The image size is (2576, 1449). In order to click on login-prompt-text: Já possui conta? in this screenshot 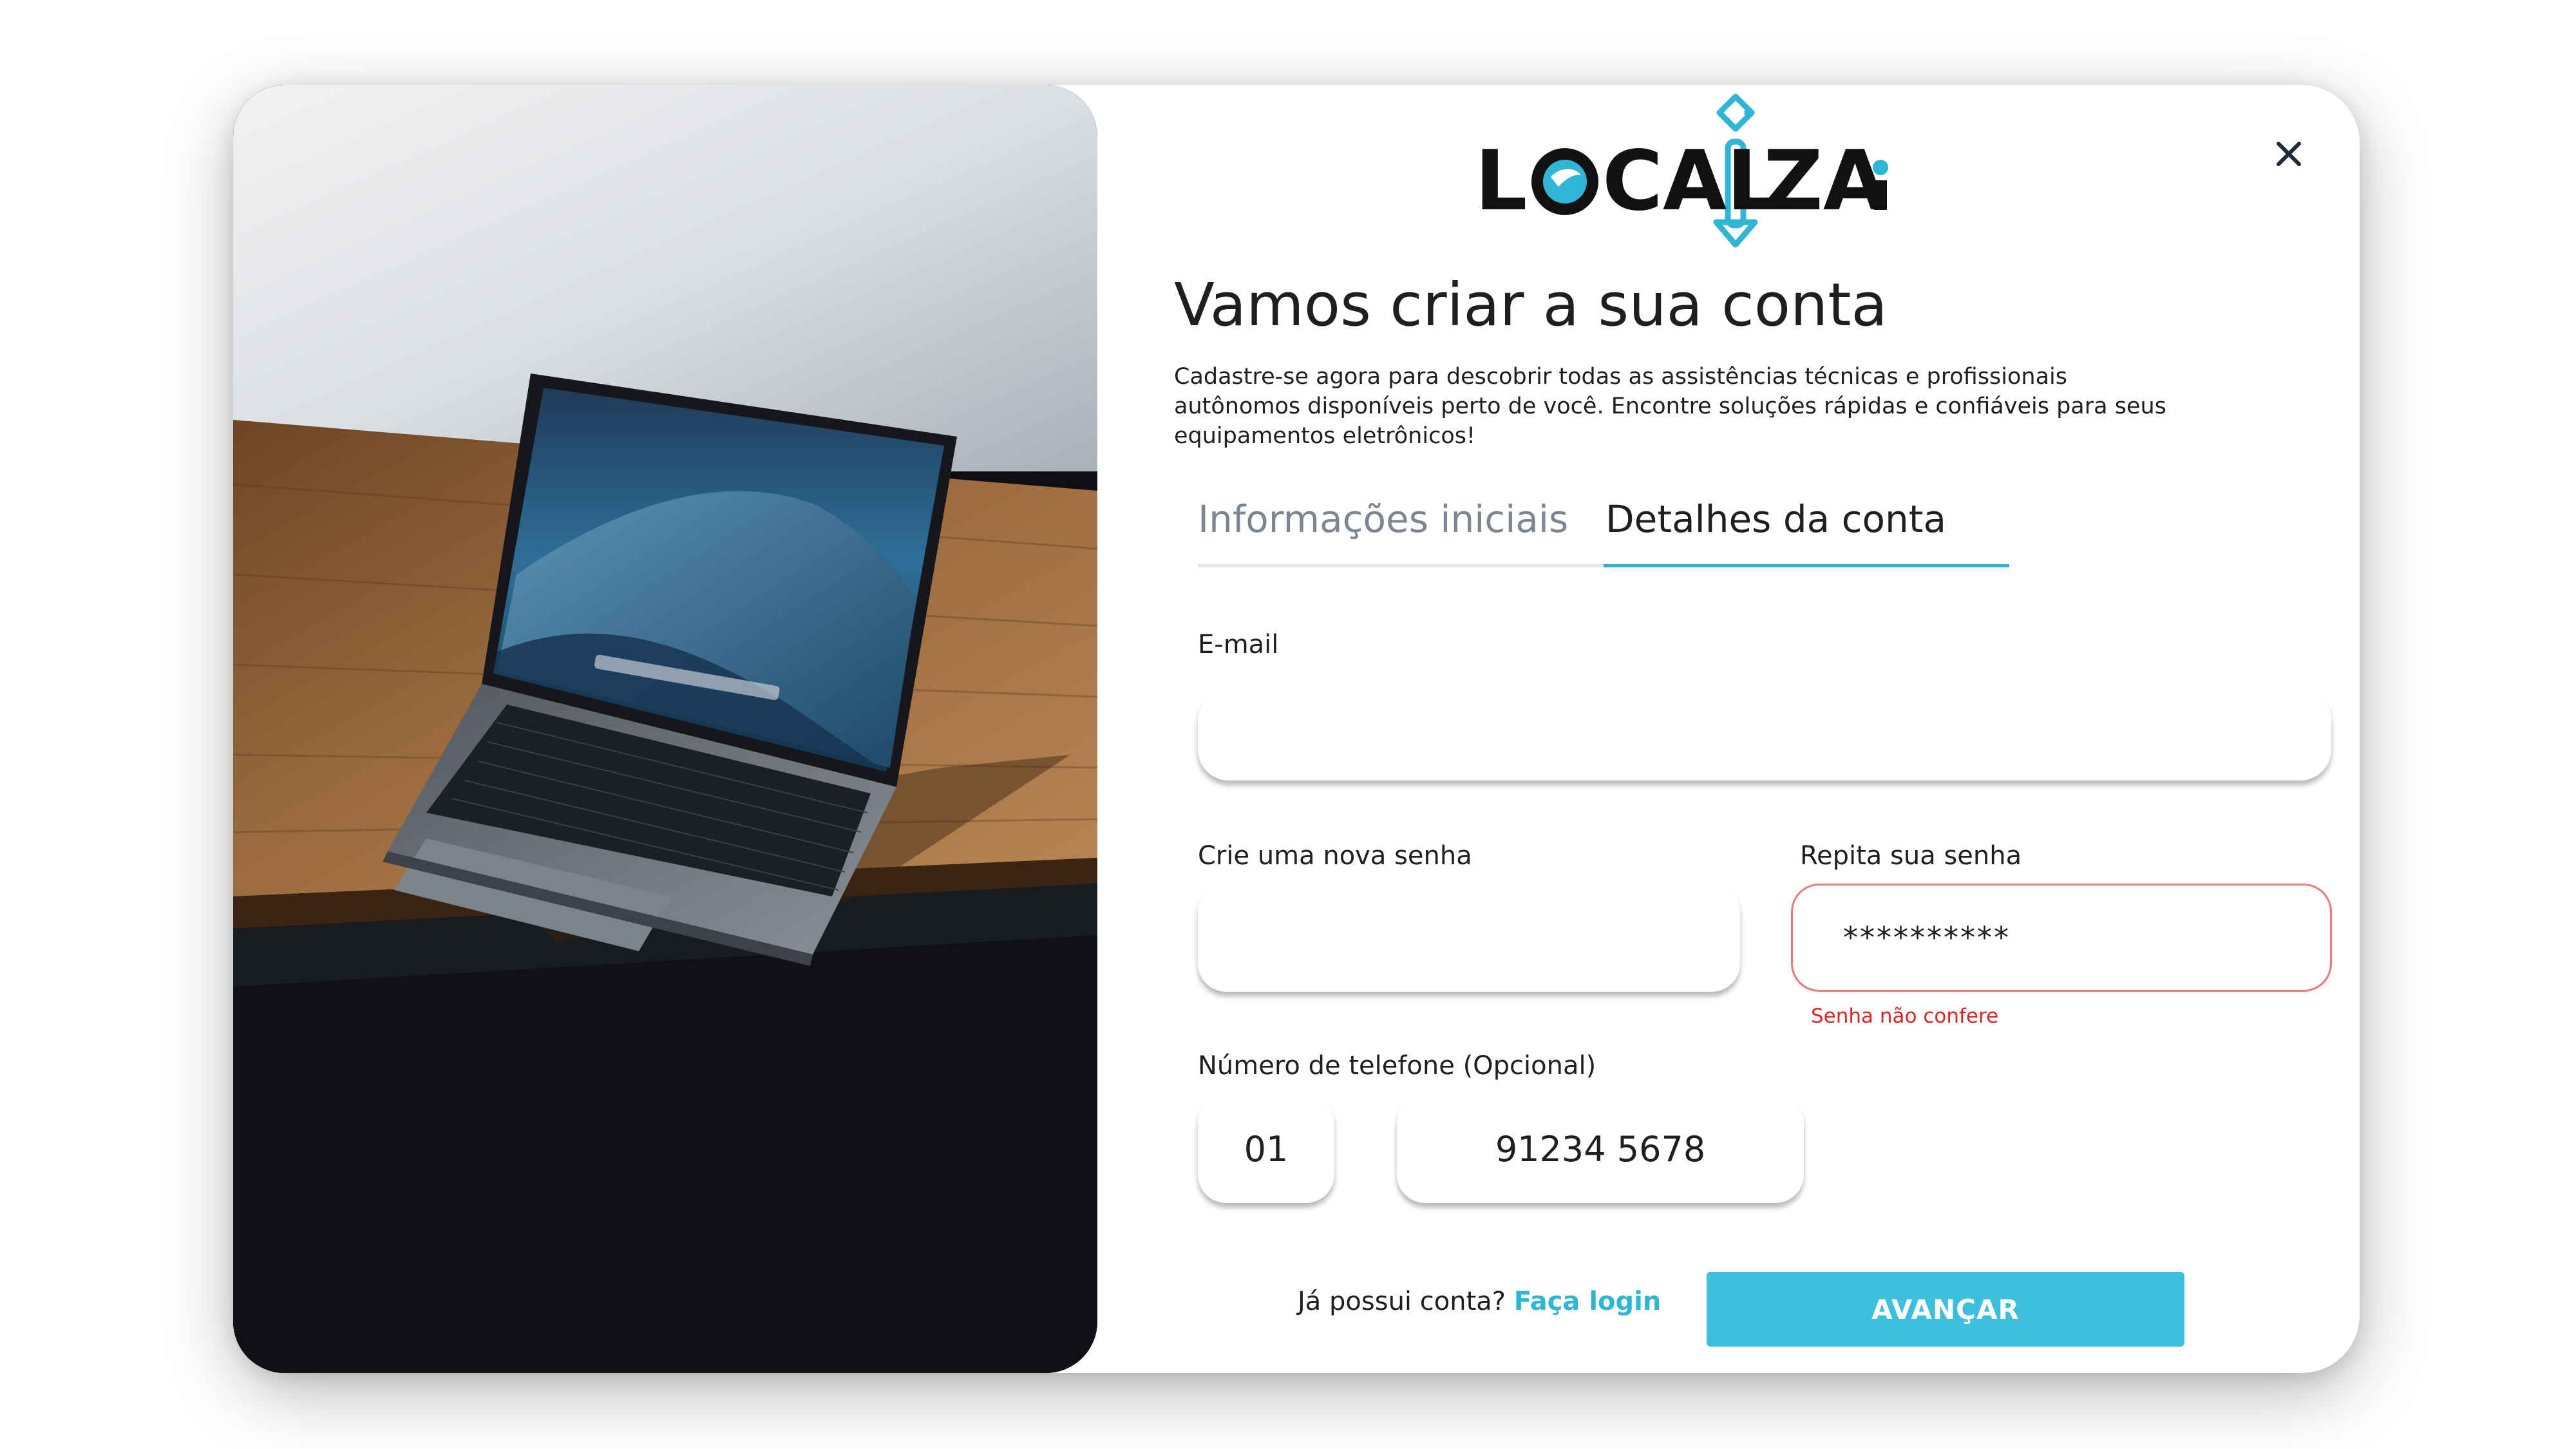, I will do `click(1402, 1301)`.